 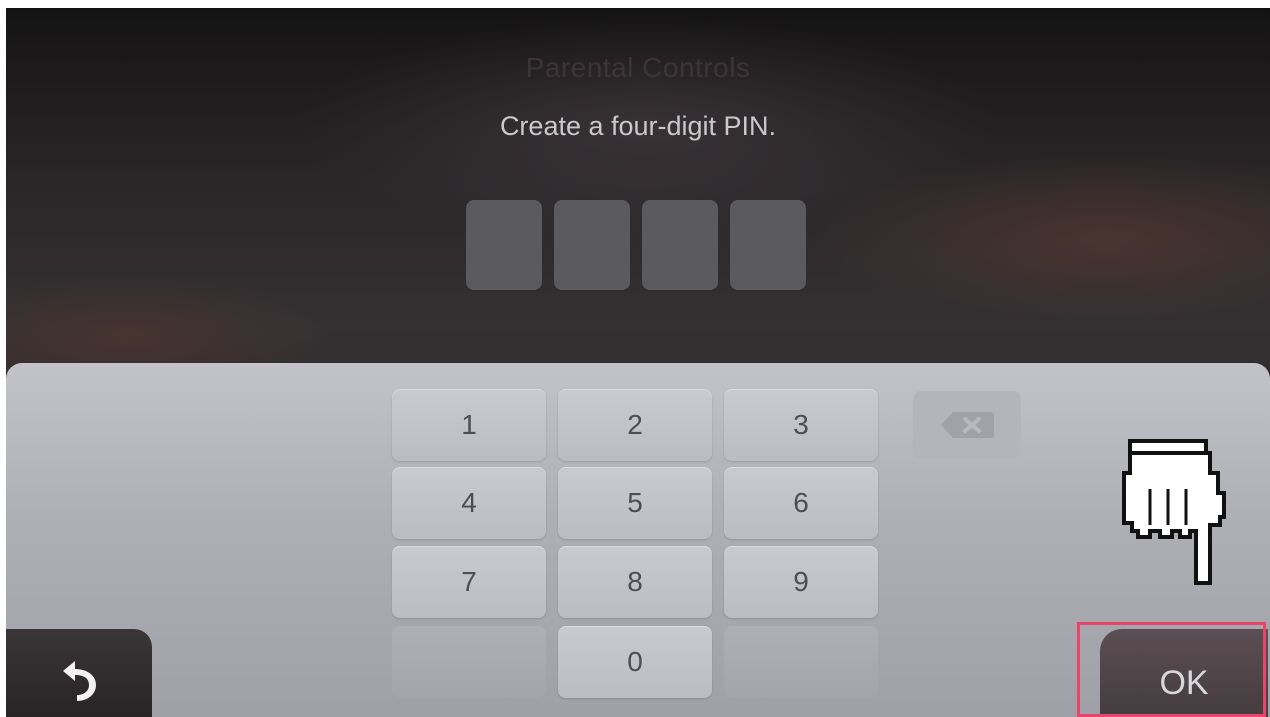 I want to click on key-8: 8, so click(x=635, y=582).